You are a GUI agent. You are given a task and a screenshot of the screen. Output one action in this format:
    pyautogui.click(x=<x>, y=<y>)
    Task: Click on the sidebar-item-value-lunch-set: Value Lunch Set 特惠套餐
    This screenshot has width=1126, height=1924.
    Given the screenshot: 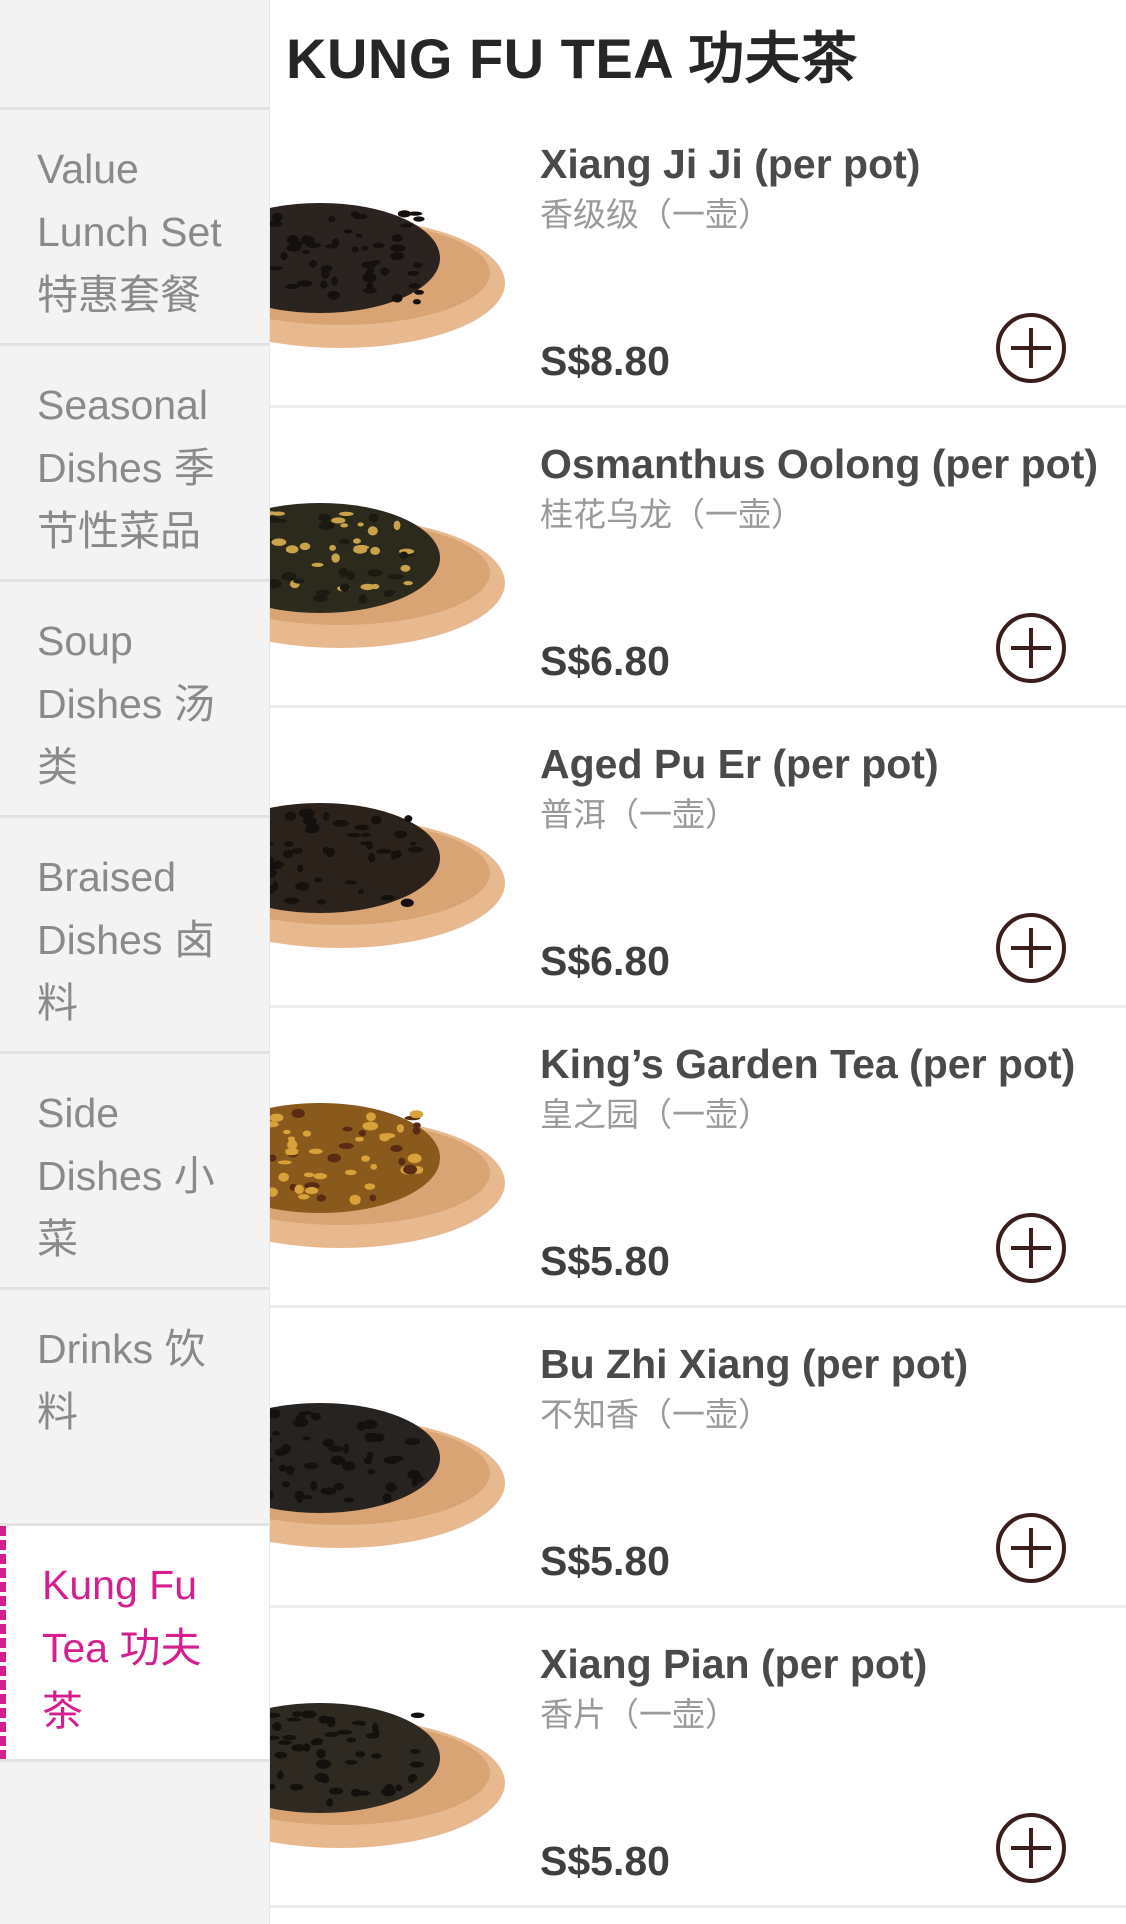 What is the action you would take?
    pyautogui.click(x=134, y=228)
    